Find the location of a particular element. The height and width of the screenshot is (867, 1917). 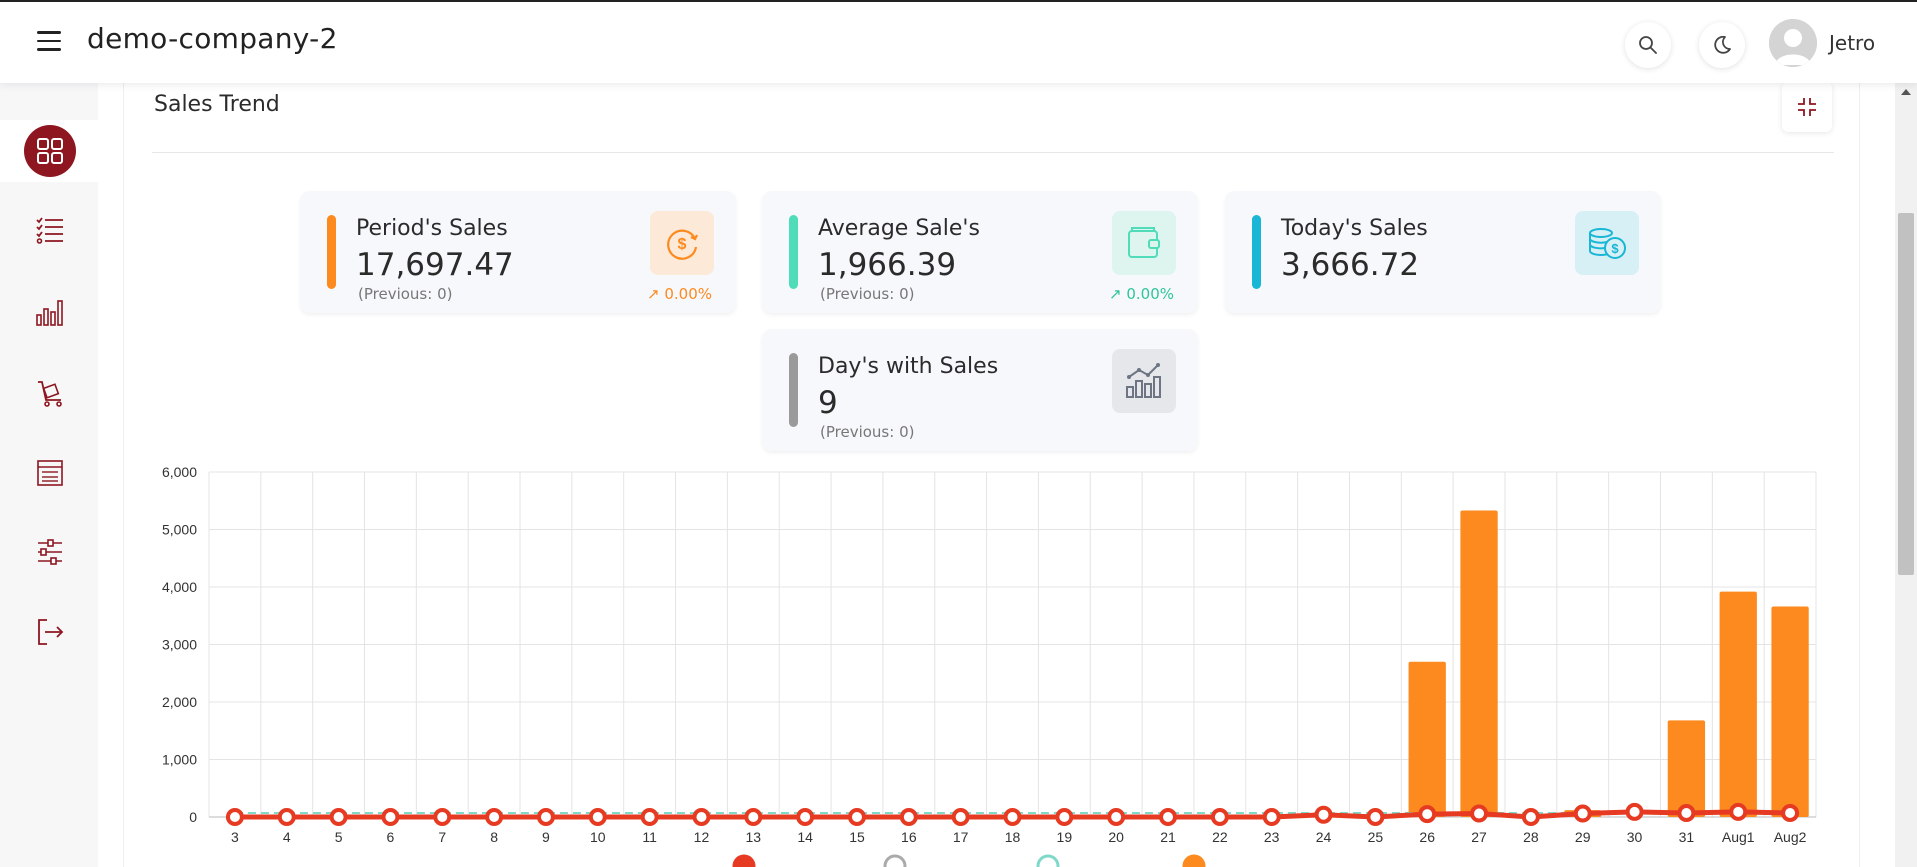

x-tick-label: 11 is located at coordinates (649, 837).